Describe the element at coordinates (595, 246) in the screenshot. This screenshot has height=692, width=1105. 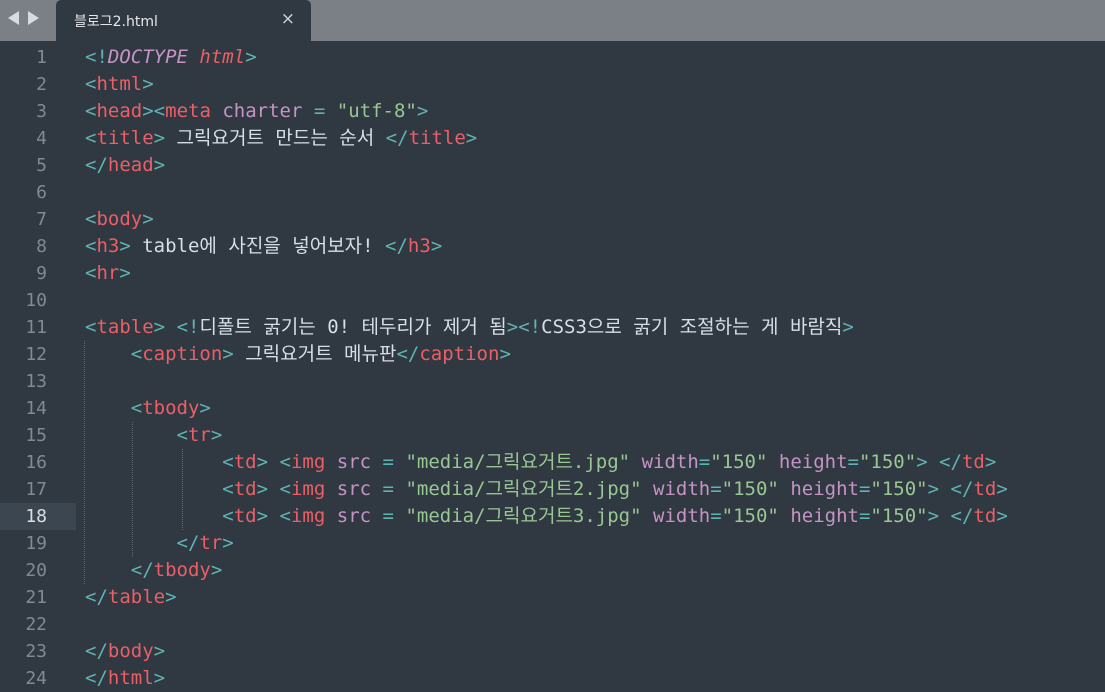
I see `code-line: <h3> table에 사진을 넣어보자! </h3>` at that location.